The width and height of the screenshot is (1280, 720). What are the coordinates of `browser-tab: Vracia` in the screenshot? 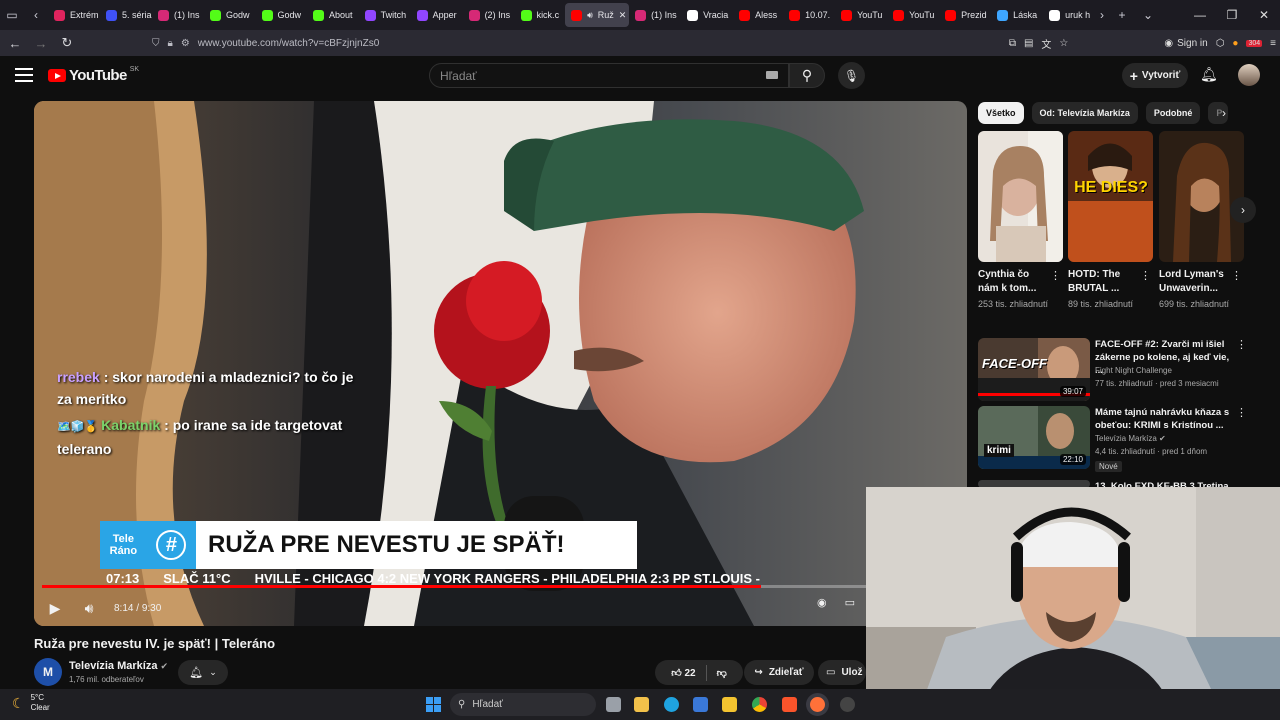 It's located at (707, 15).